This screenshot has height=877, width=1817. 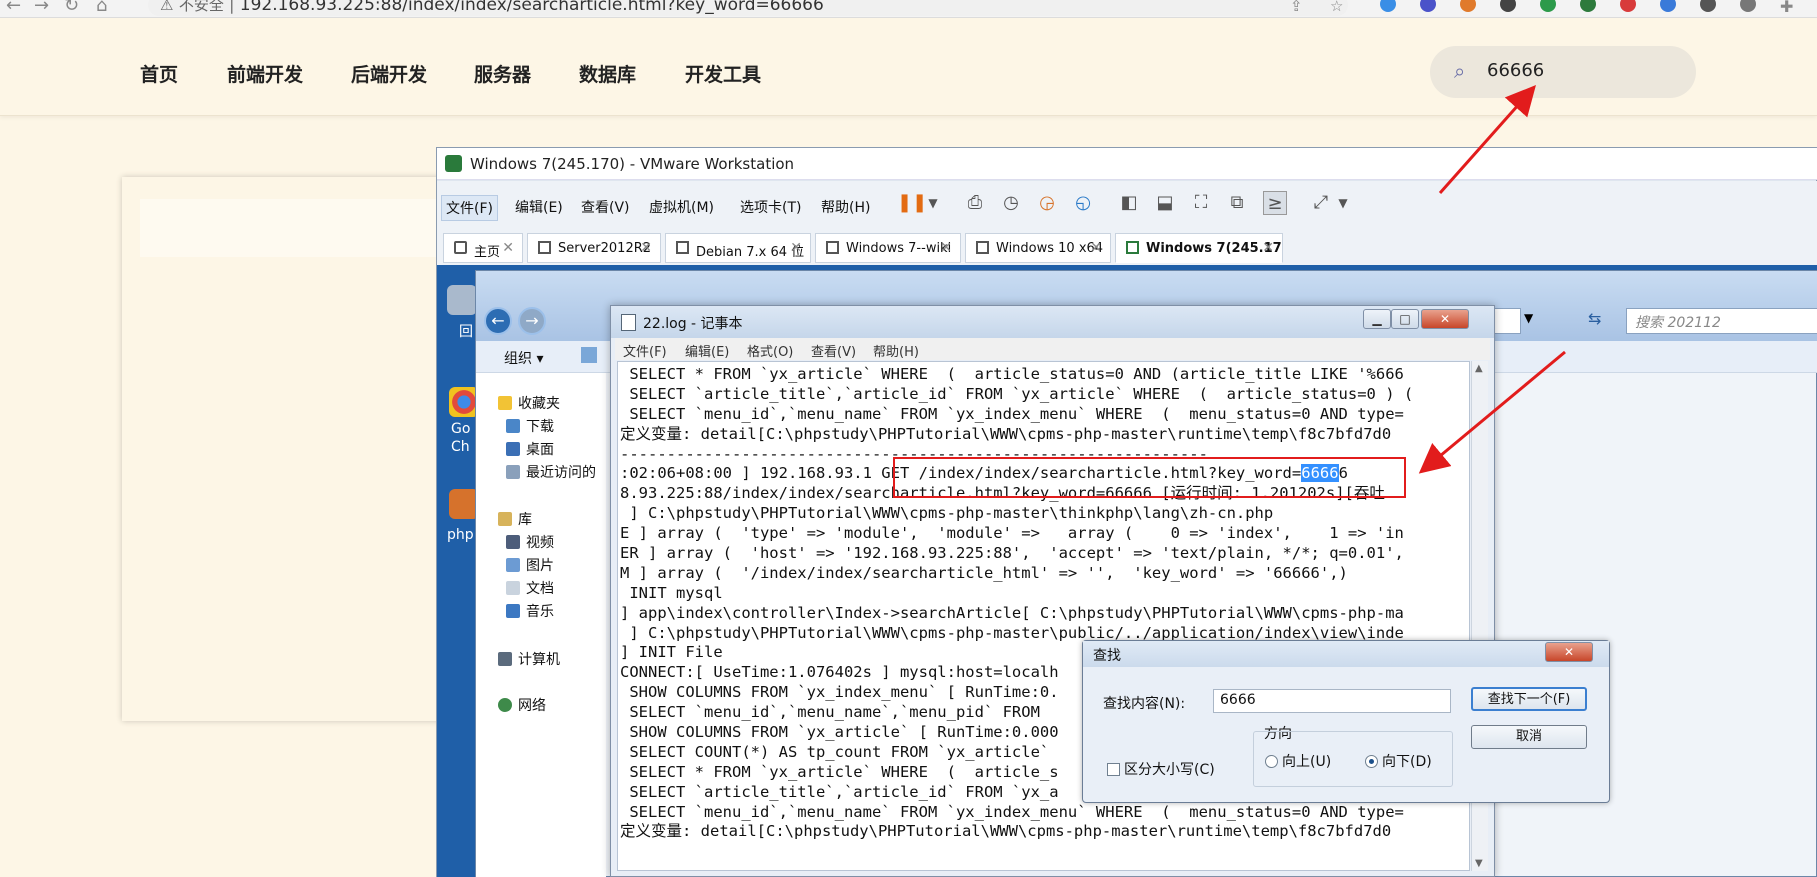 What do you see at coordinates (1492, 412) in the screenshot?
I see `arrow-to-log-match` at bounding box center [1492, 412].